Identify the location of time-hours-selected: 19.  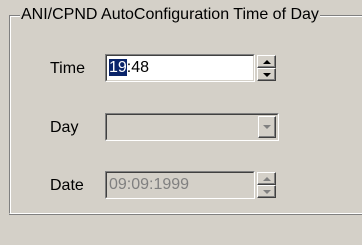
(118, 67).